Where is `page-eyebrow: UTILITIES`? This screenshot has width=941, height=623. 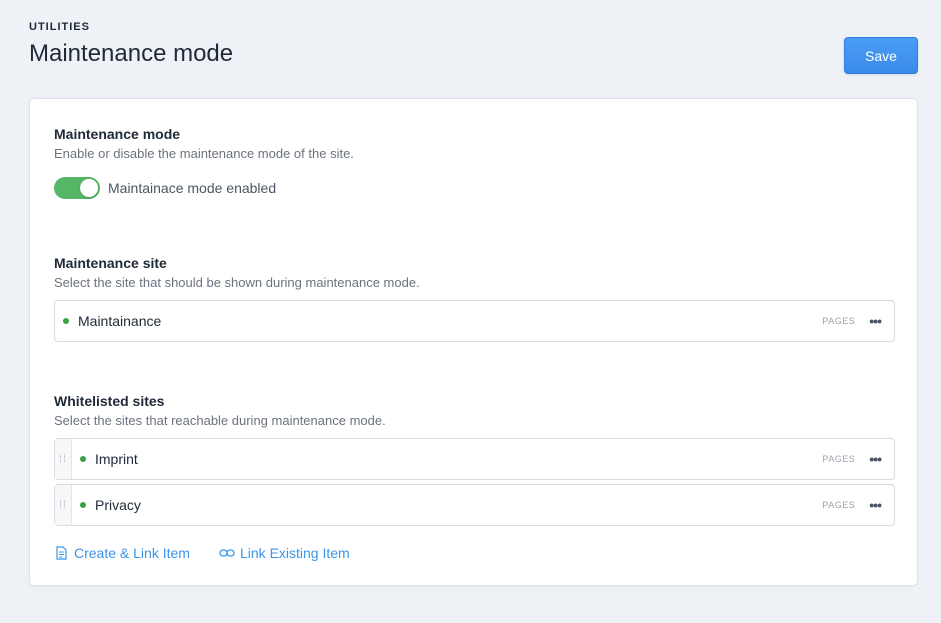 page-eyebrow: UTILITIES is located at coordinates (59, 27).